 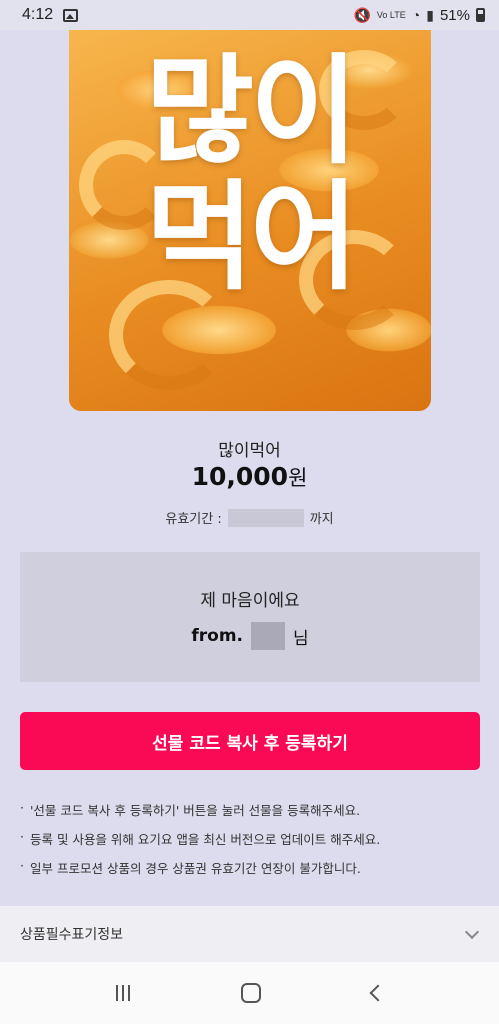 I want to click on battery-icon, so click(x=480, y=15).